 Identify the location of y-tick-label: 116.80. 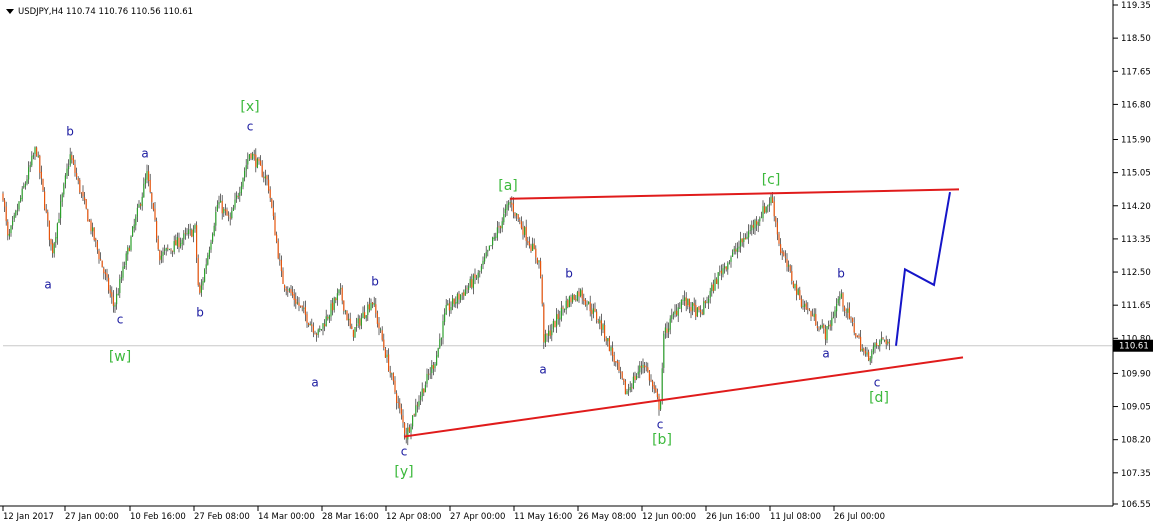
(1136, 105).